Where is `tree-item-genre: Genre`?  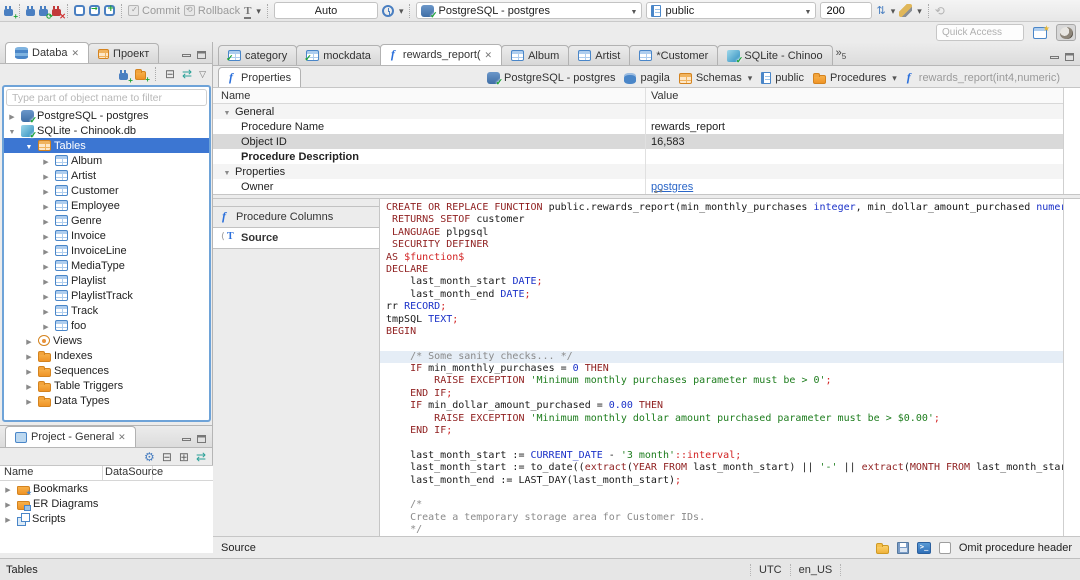 tree-item-genre: Genre is located at coordinates (106, 220).